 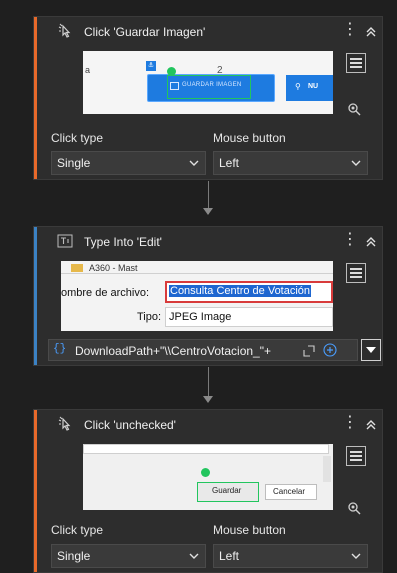 What do you see at coordinates (212, 85) in the screenshot?
I see `screenshot-button-label: GUARDAR IMAGEN` at bounding box center [212, 85].